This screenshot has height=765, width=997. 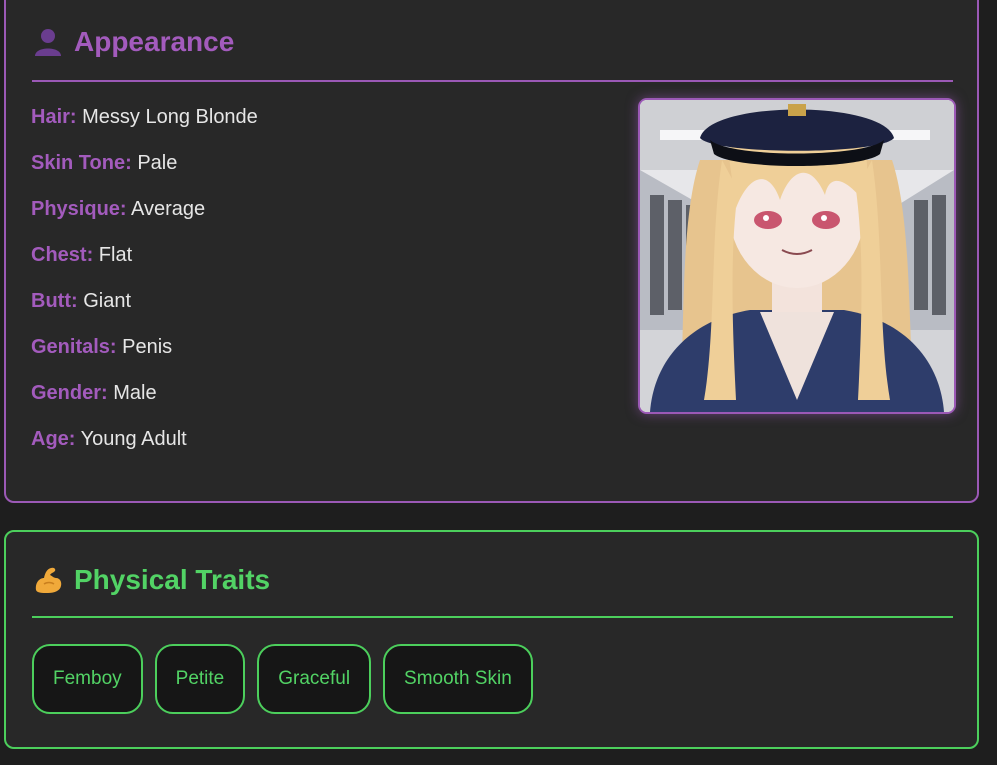 I want to click on attribute-butt: Butt: Giant, so click(x=144, y=313).